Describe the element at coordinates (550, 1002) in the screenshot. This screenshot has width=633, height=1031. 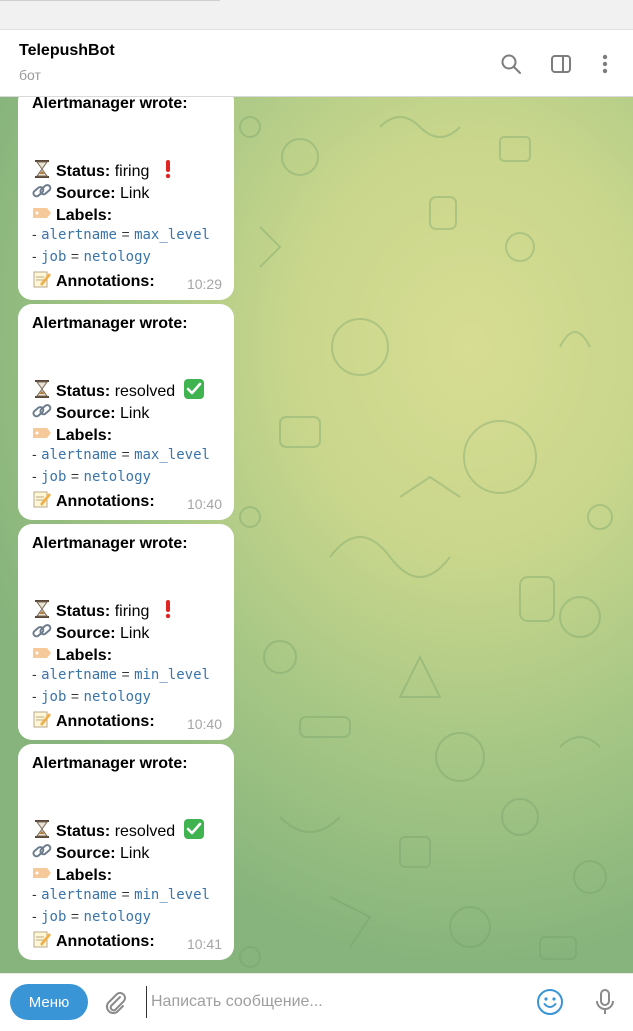
I see `emoji-icon` at that location.